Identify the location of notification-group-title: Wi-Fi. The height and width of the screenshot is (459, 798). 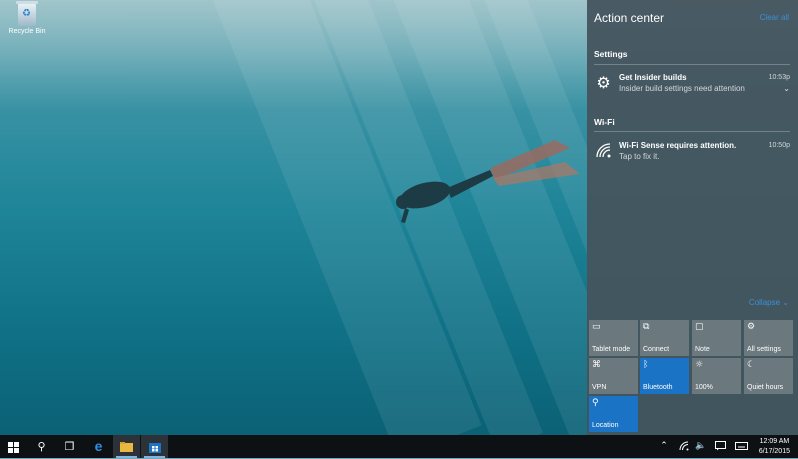
(604, 122).